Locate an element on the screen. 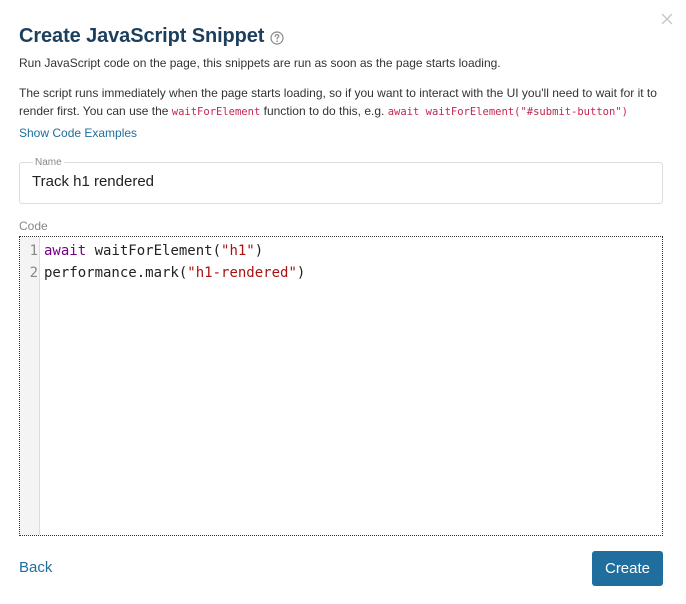 The image size is (686, 604). title-row: Create JavaScript Snippet is located at coordinates (151, 36).